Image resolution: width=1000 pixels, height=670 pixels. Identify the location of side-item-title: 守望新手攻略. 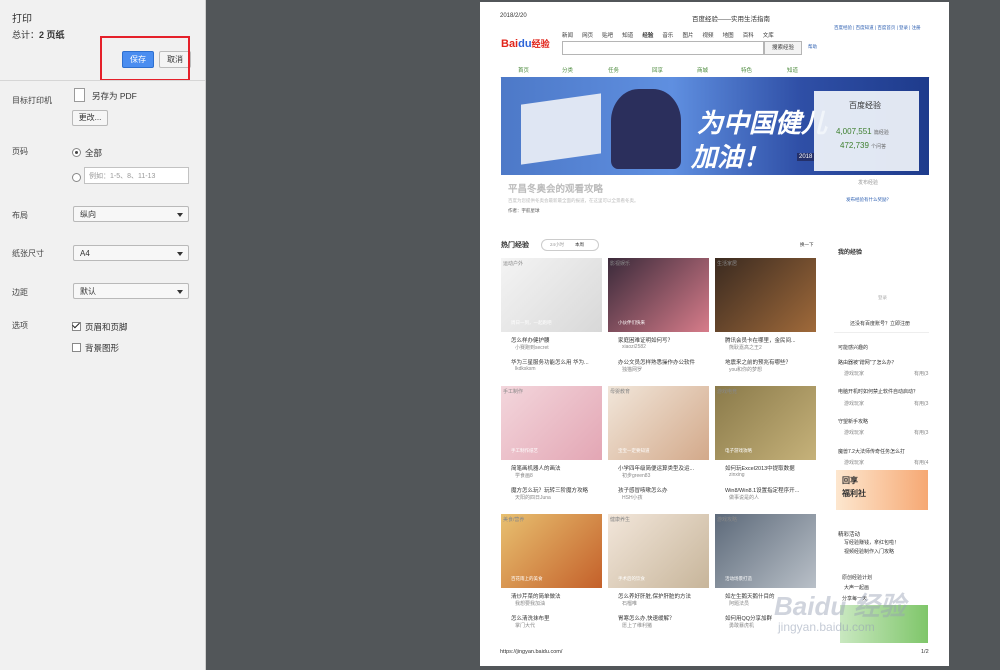
(853, 421).